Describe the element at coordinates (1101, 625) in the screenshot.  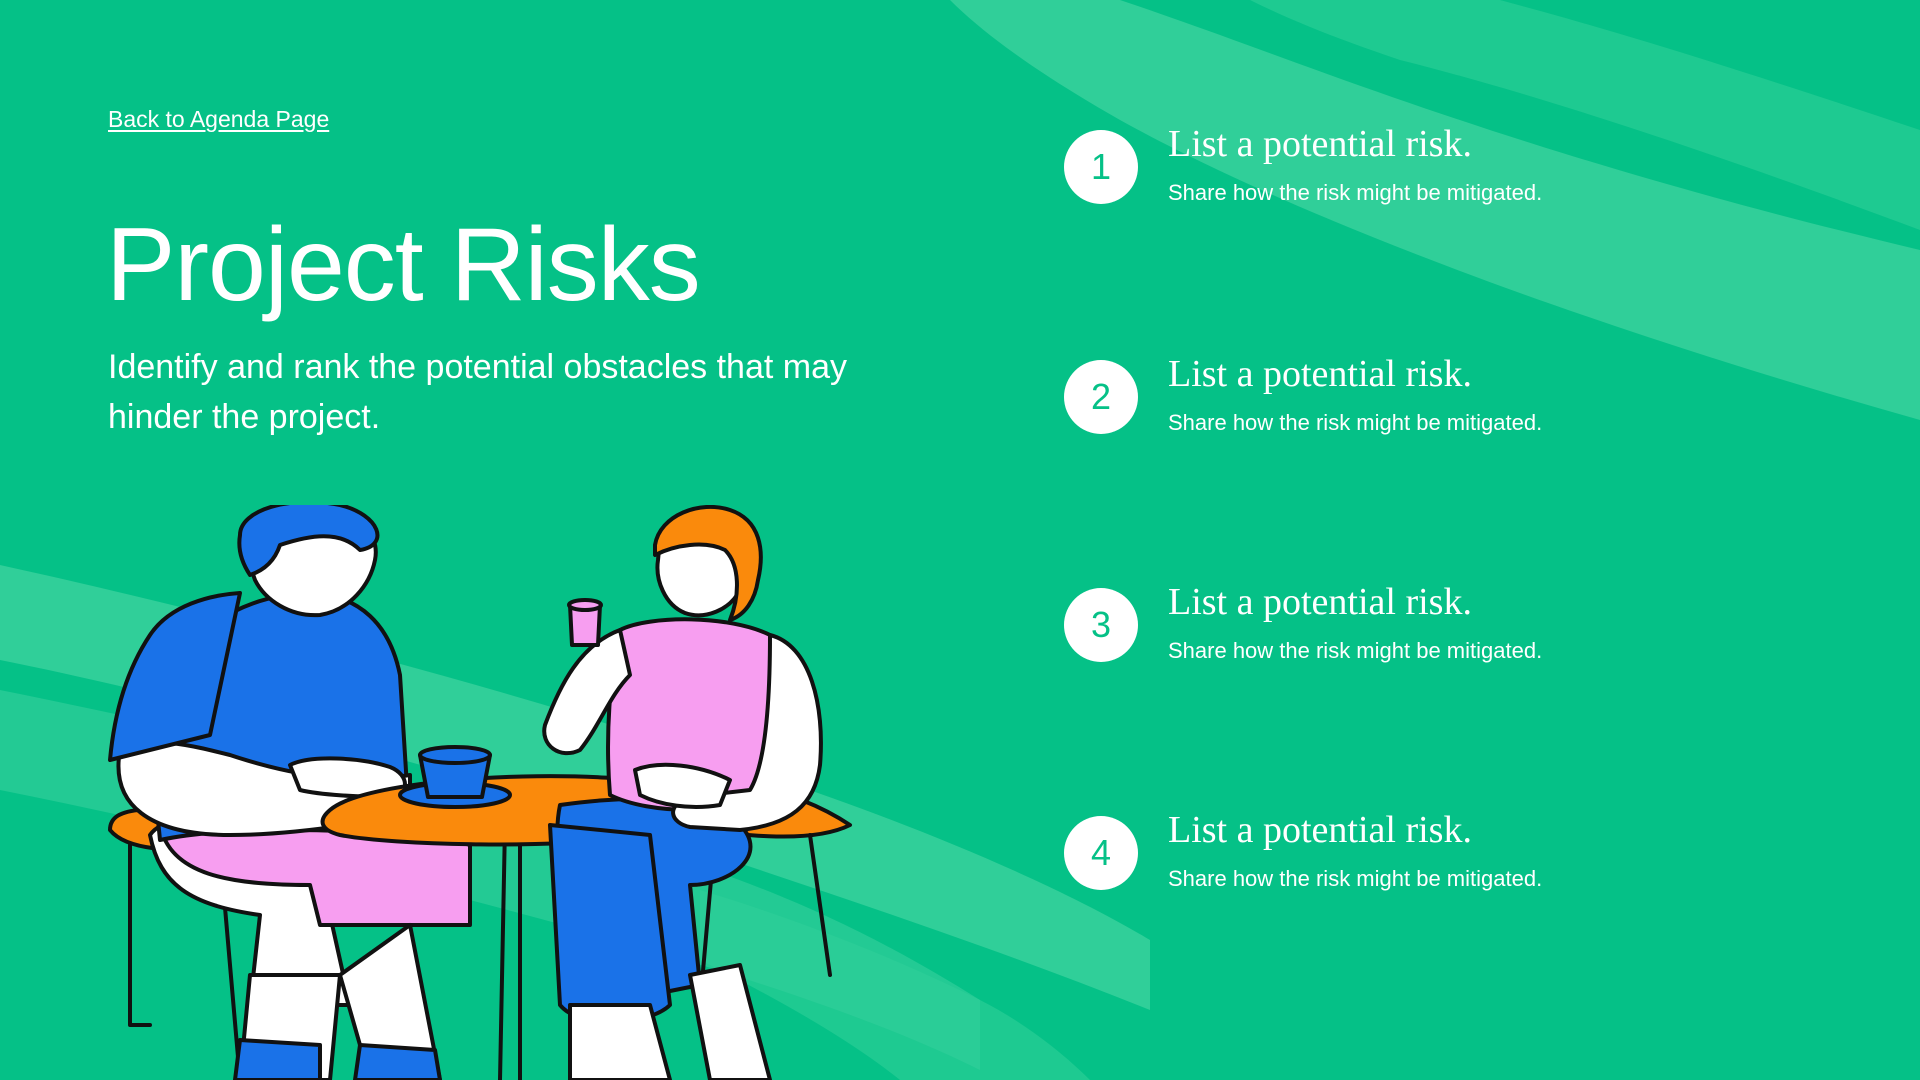
I see `risk-number-badge: 3` at that location.